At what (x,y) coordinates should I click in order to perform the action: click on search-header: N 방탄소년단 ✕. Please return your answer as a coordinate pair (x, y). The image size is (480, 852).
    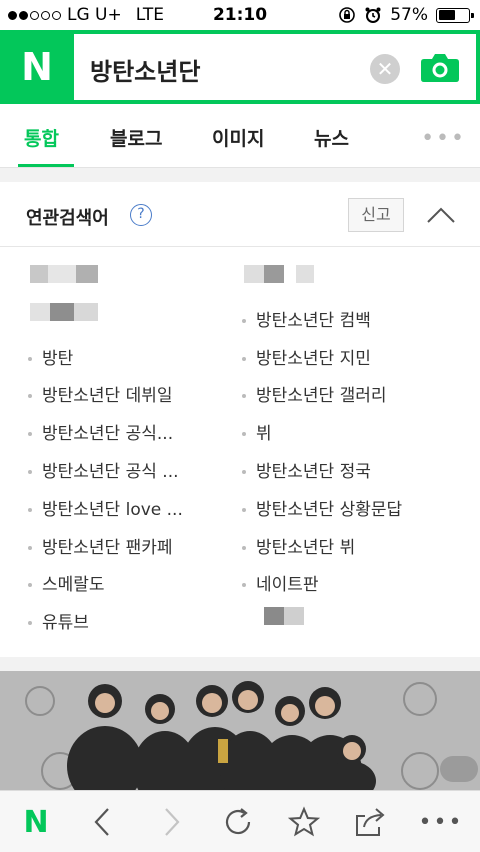
    Looking at the image, I should click on (240, 67).